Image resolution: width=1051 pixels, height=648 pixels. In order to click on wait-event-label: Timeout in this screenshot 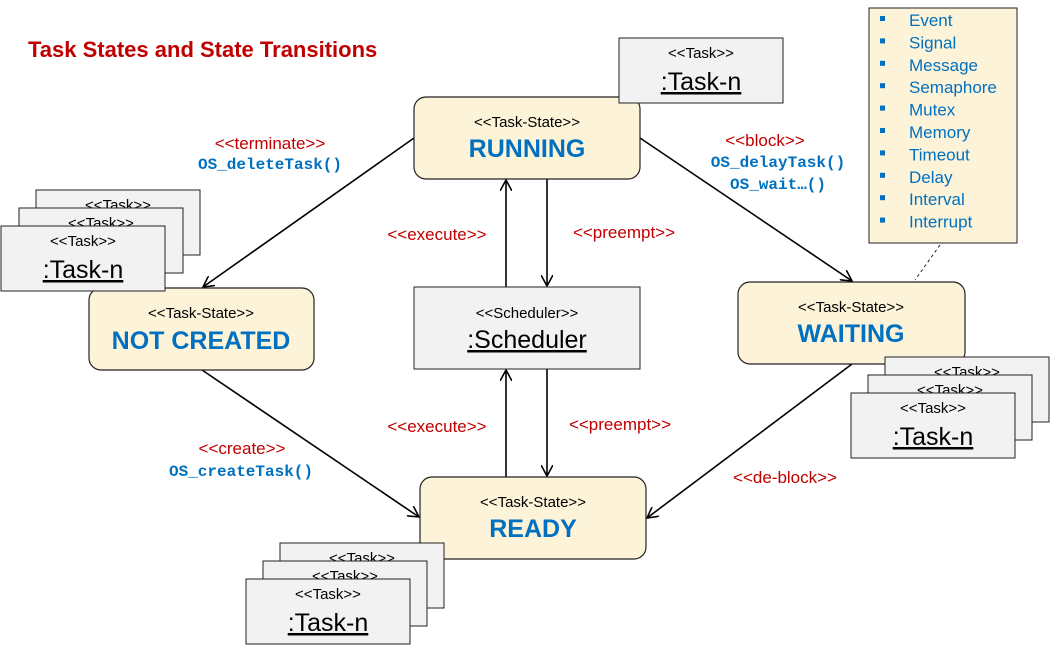, I will do `click(939, 154)`.